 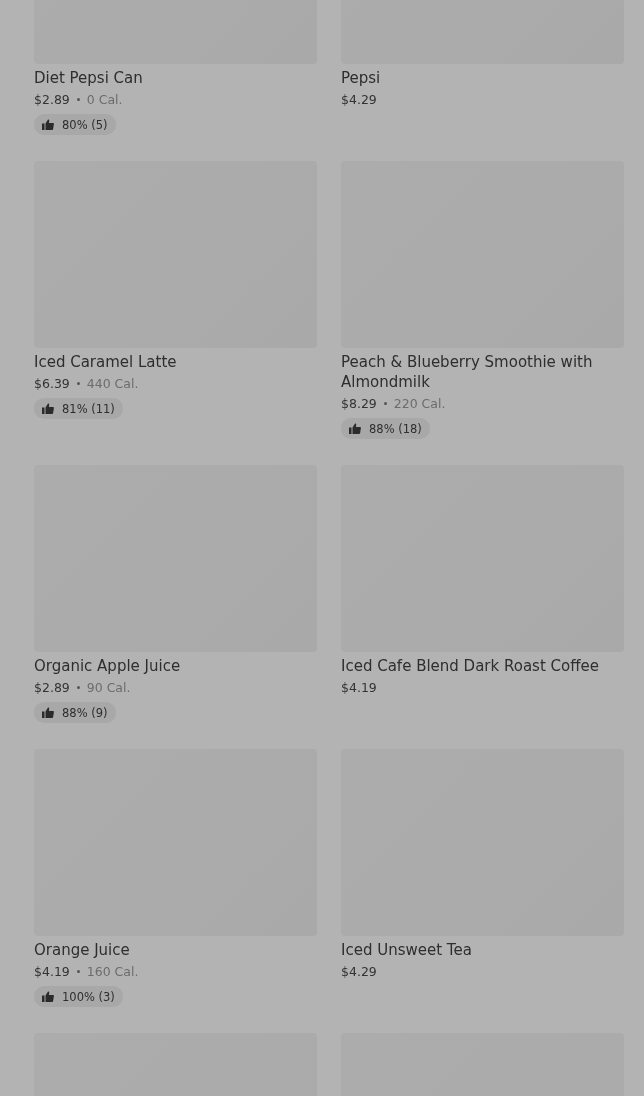 What do you see at coordinates (112, 971) in the screenshot?
I see `calories: 160 Cal.` at bounding box center [112, 971].